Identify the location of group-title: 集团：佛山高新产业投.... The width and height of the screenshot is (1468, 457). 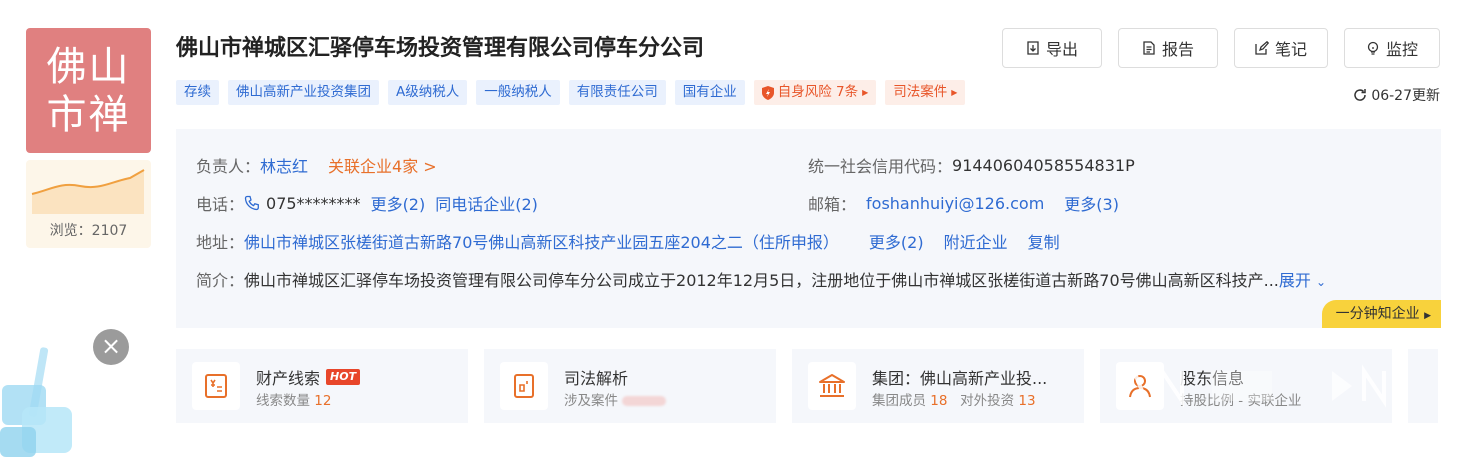
(959, 377).